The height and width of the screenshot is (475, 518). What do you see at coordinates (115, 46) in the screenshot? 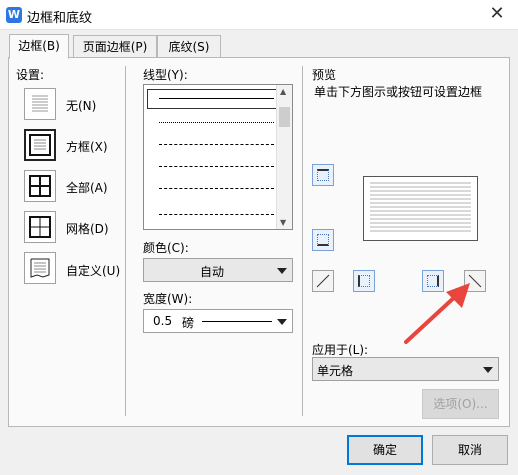
I see `tab-page-borders: 页面边框(P)` at bounding box center [115, 46].